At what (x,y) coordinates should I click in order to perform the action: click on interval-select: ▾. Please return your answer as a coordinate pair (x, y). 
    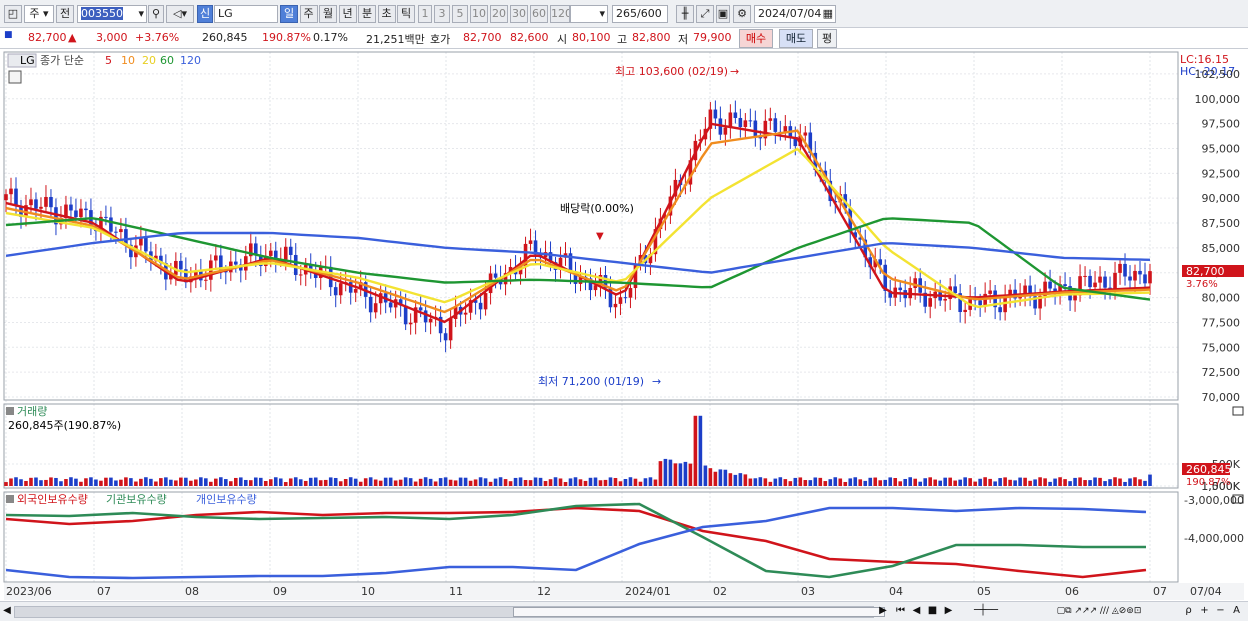
    Looking at the image, I should click on (589, 14).